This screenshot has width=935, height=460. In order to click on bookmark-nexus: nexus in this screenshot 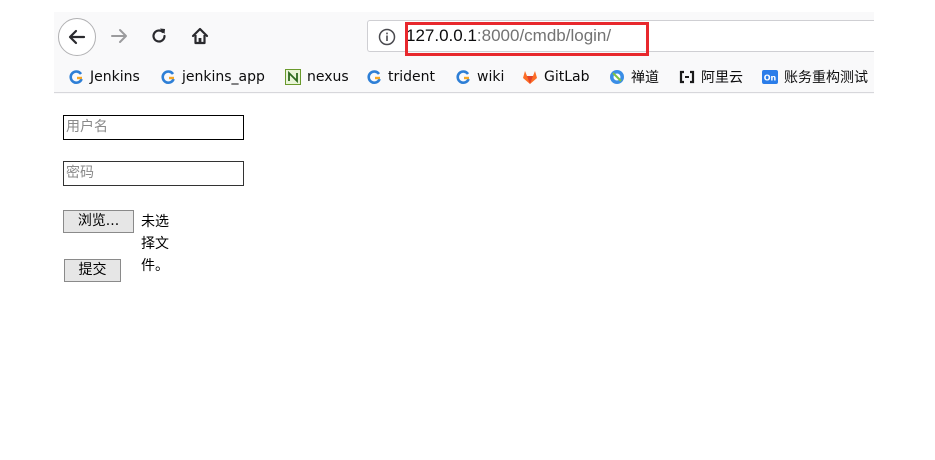, I will do `click(317, 77)`.